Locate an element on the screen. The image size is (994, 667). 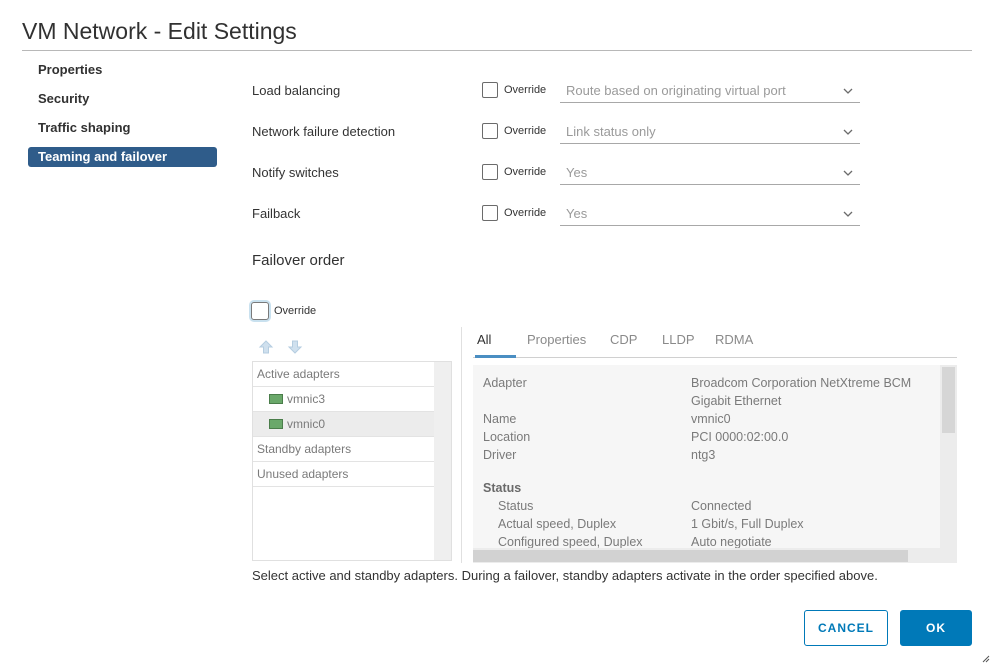
notify-switches-override-checkbox is located at coordinates (490, 172).